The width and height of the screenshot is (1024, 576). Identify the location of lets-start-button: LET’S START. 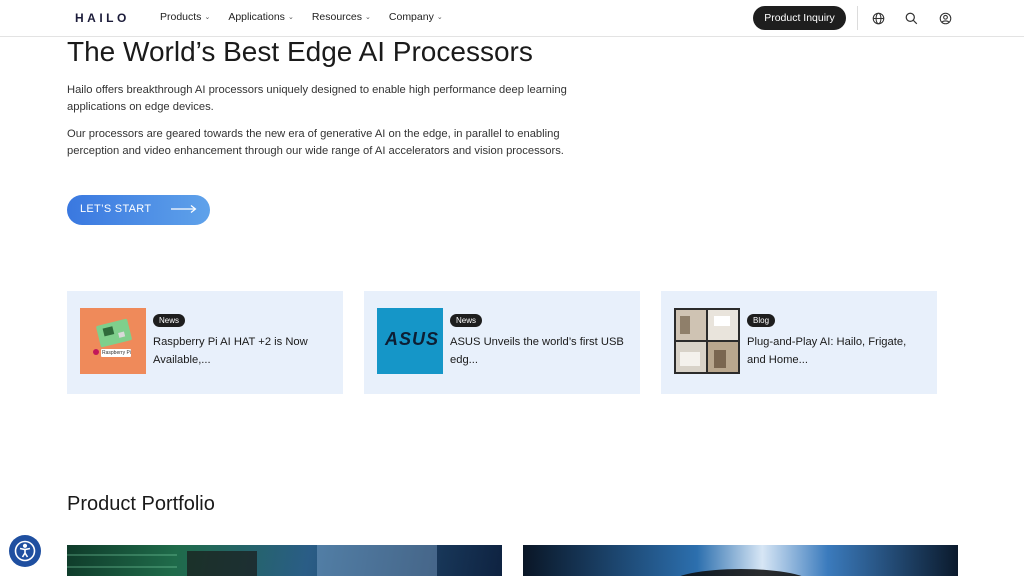
(138, 210).